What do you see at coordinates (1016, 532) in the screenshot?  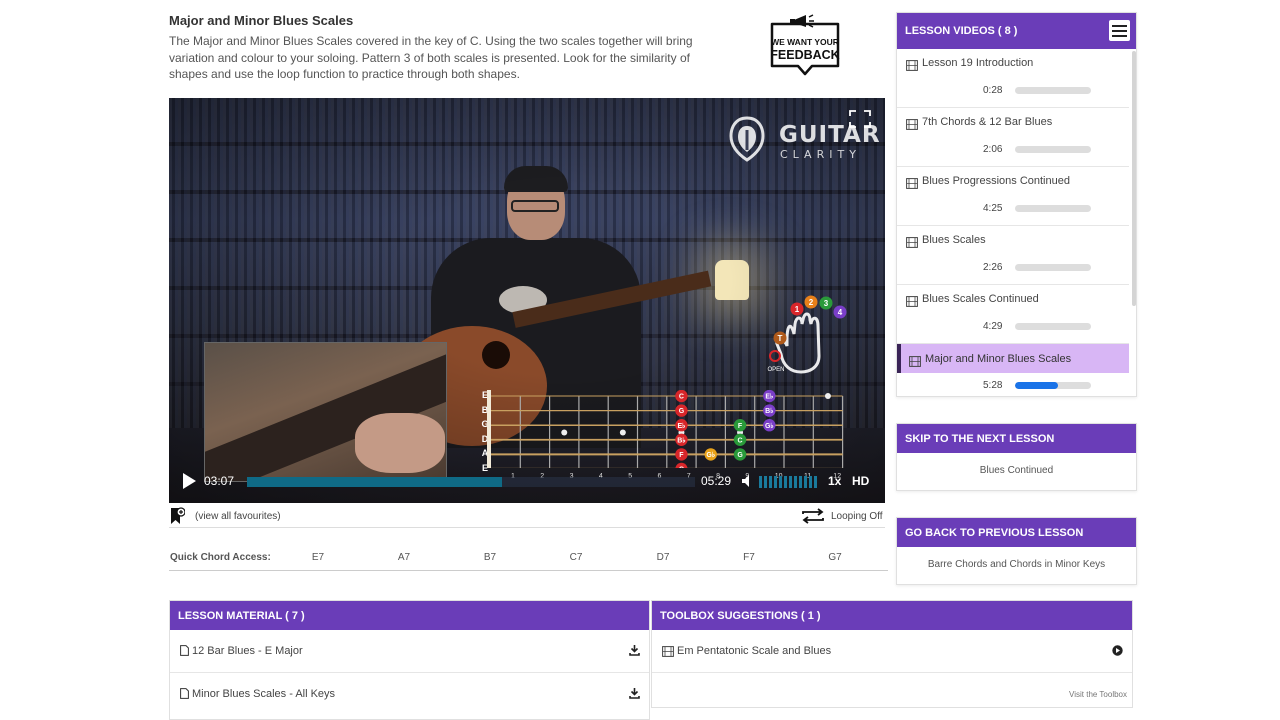 I see `previous-lesson-header: GO BACK TO PREVIOUS LESSON` at bounding box center [1016, 532].